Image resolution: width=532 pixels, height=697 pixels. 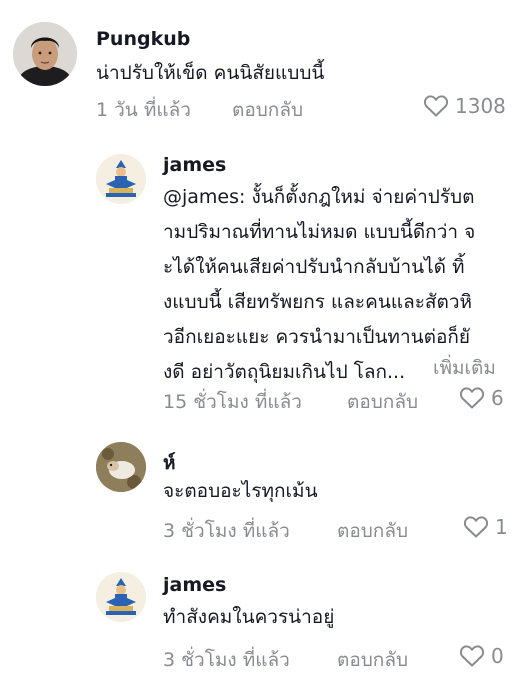 What do you see at coordinates (316, 337) in the screenshot?
I see `comment-text-line: วอีกเยอะแยะ ควรนำมาเป็นทานต่อก็ยั` at bounding box center [316, 337].